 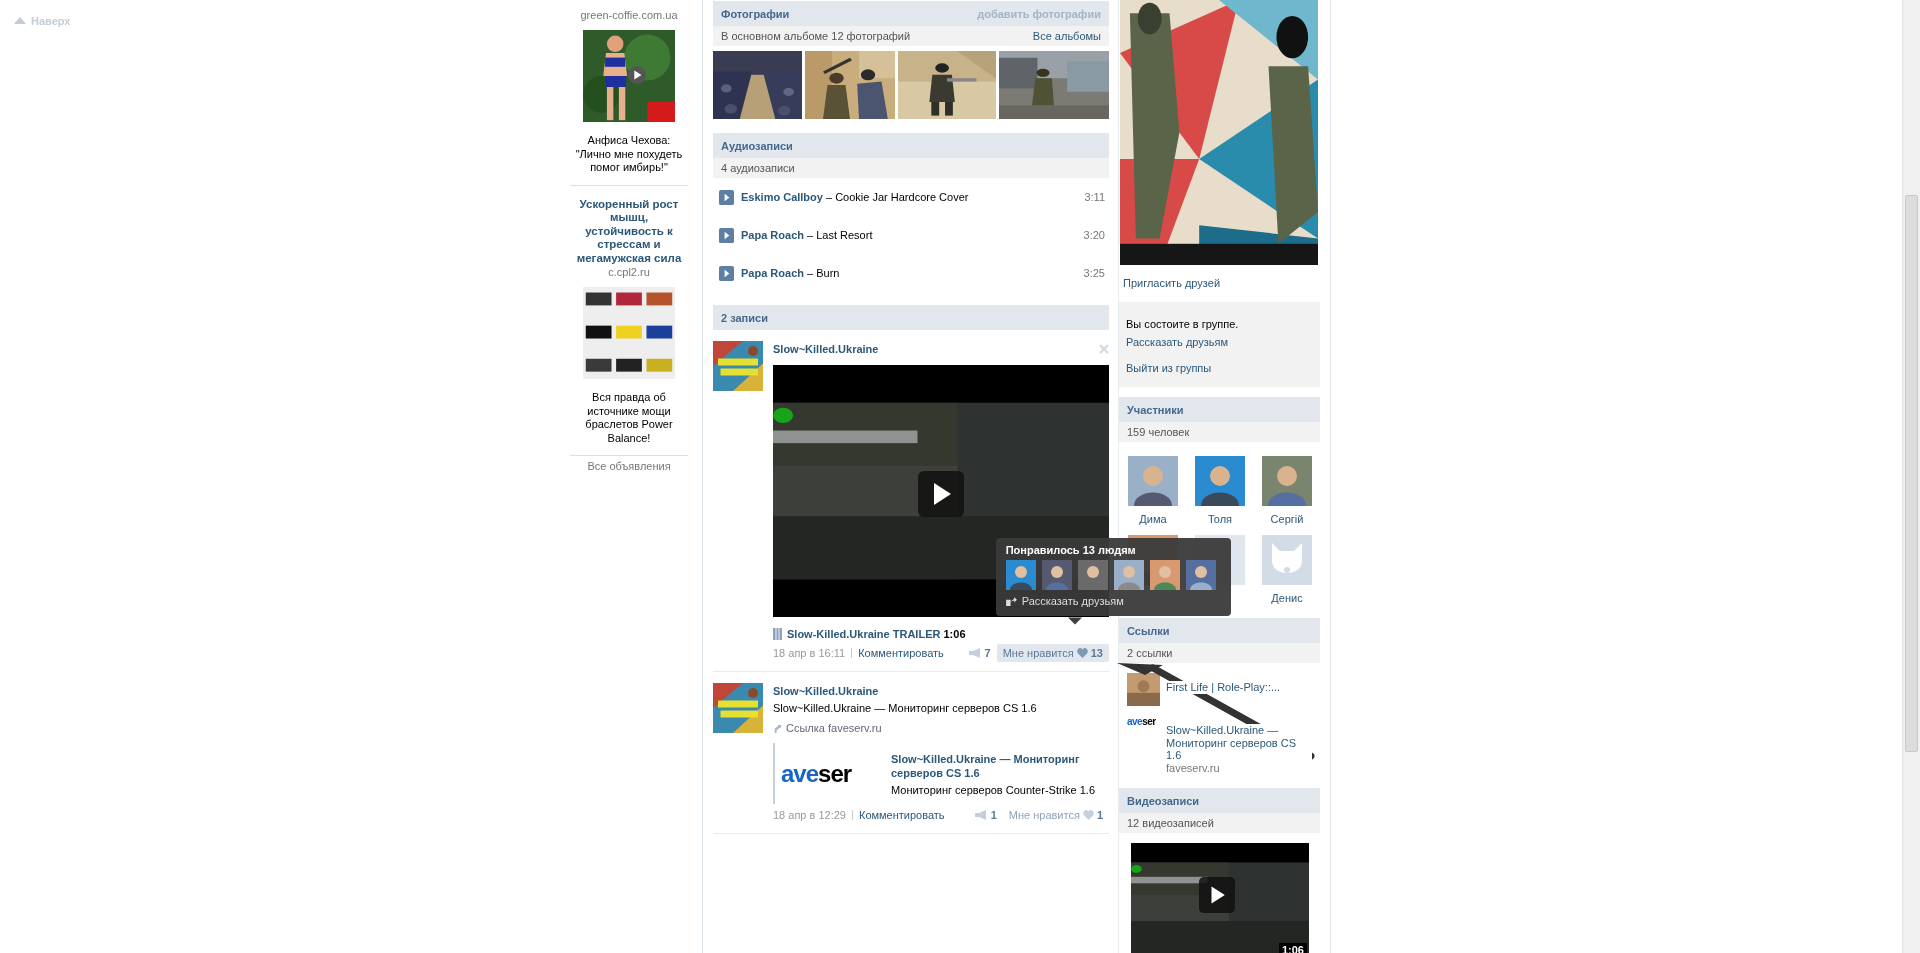 What do you see at coordinates (1182, 324) in the screenshot?
I see `membership-status: Вы состоите в группе.` at bounding box center [1182, 324].